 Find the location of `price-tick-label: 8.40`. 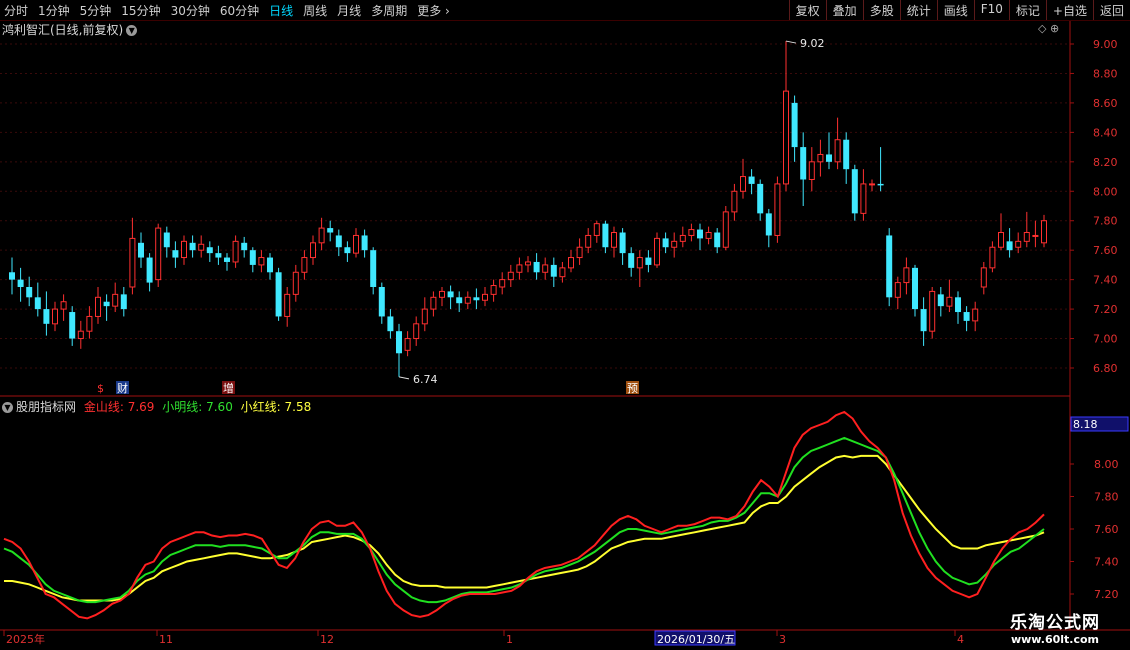

price-tick-label: 8.40 is located at coordinates (1105, 132).